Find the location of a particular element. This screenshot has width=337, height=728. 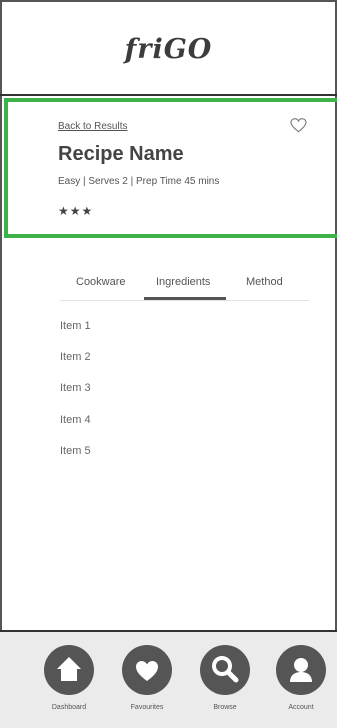

nav-dashboard-button is located at coordinates (69, 670).